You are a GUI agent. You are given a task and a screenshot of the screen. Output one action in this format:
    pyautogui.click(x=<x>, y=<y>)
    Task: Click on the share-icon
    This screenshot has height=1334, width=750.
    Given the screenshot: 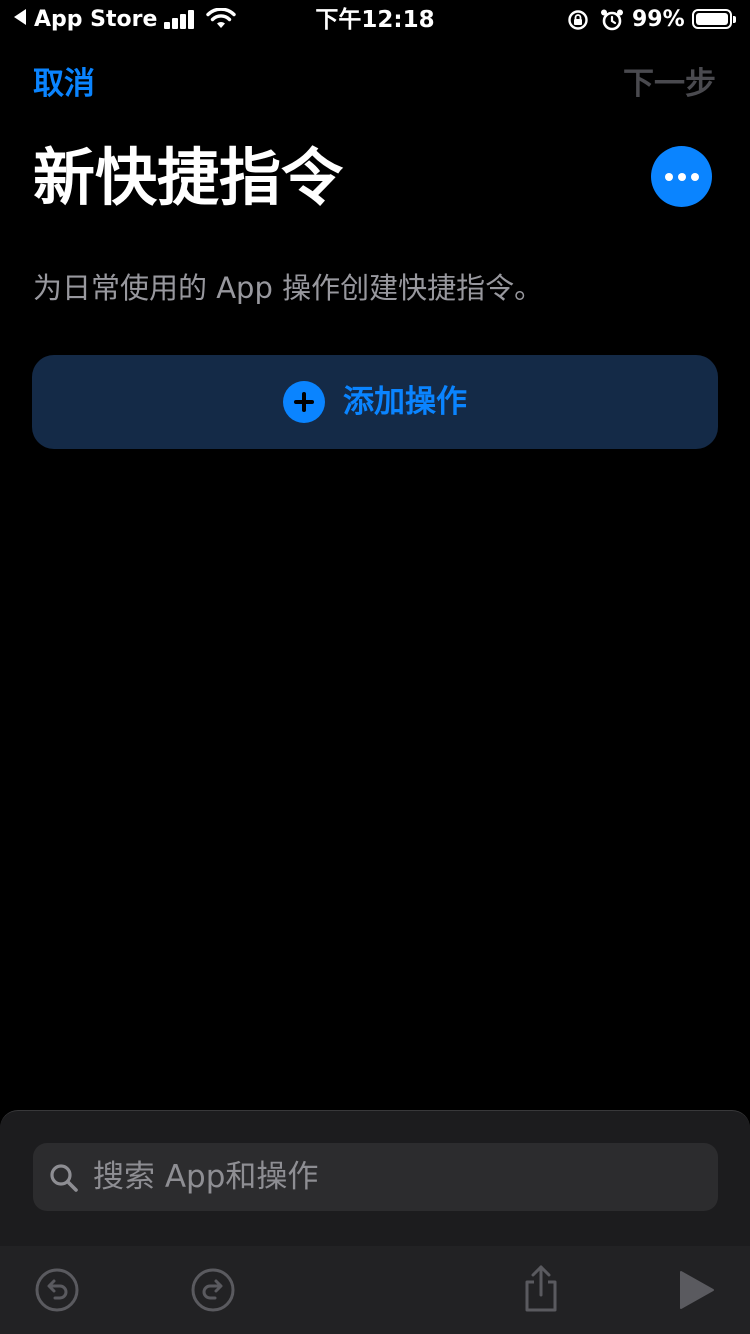 What is the action you would take?
    pyautogui.click(x=541, y=1289)
    